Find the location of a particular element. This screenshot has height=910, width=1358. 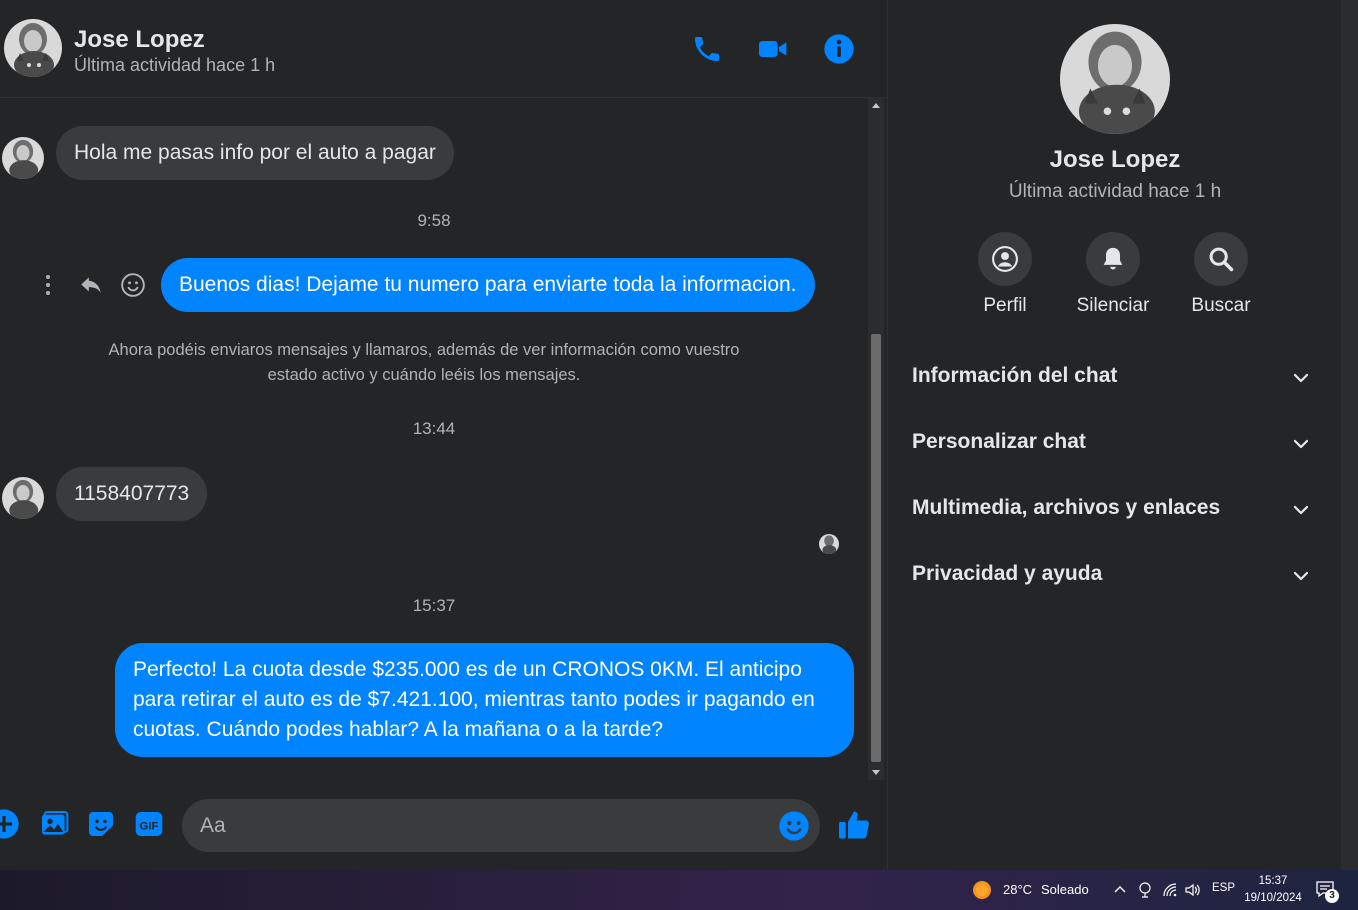

message-scrollbar is located at coordinates (876, 439).